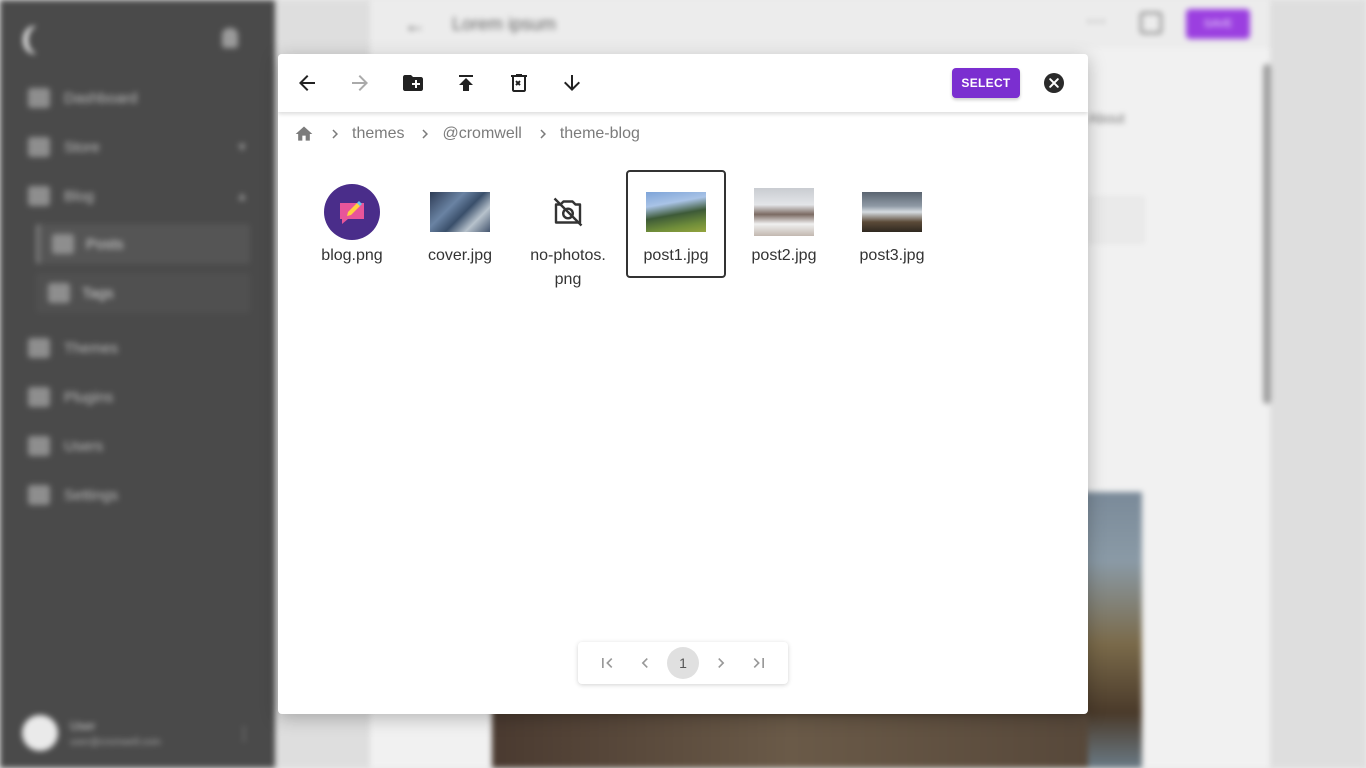  What do you see at coordinates (91, 348) in the screenshot?
I see `sidebar-item-label: Themes` at bounding box center [91, 348].